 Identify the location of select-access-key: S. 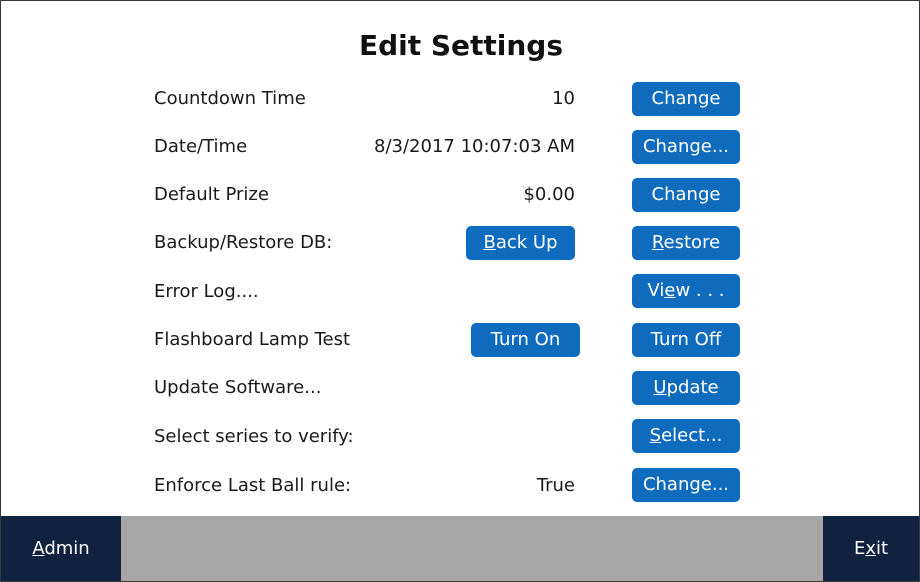
(655, 435).